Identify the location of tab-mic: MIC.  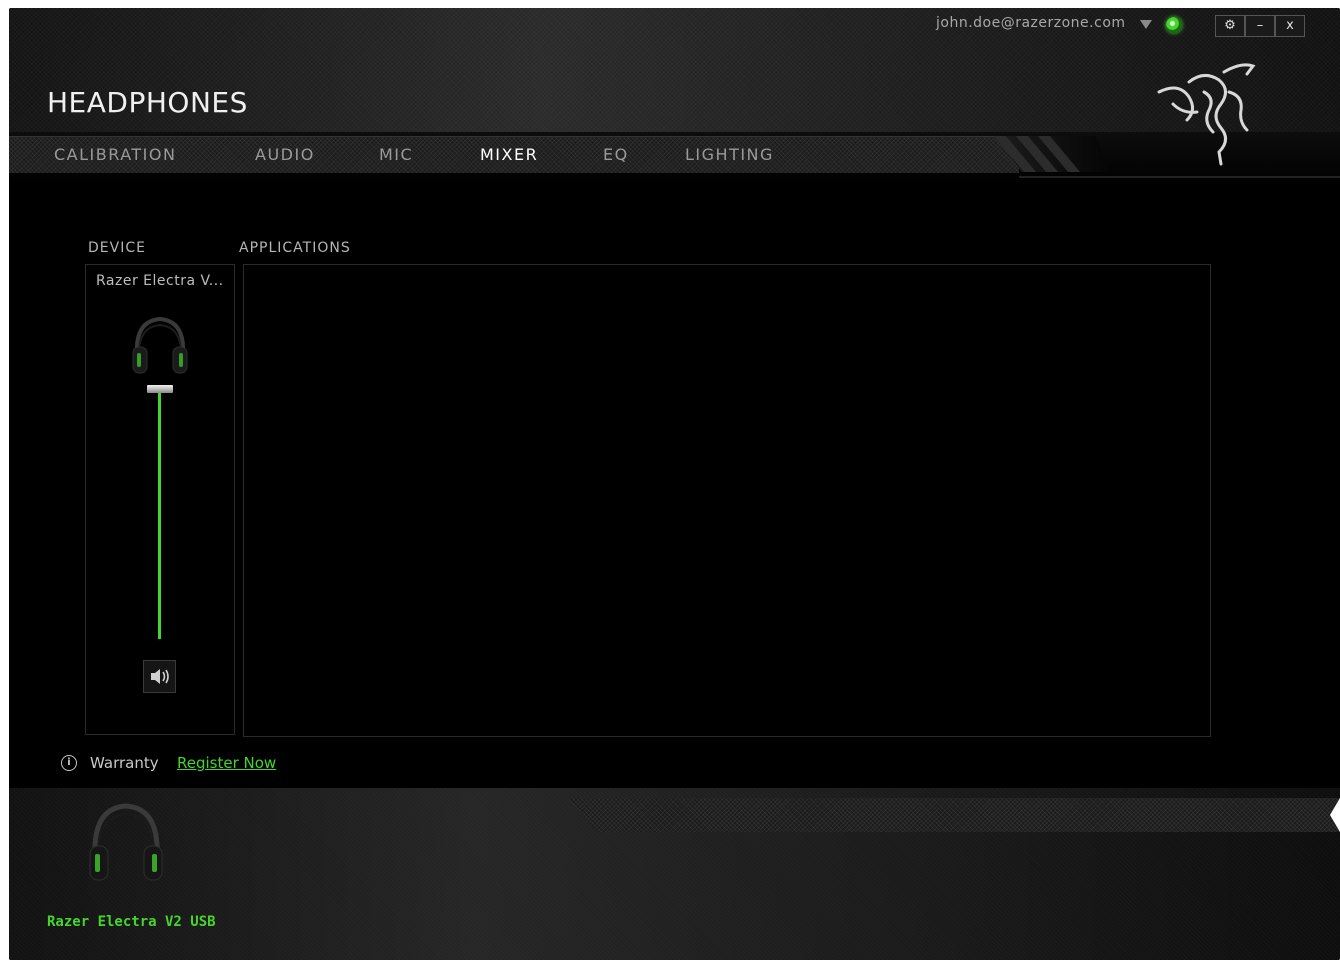
(396, 154).